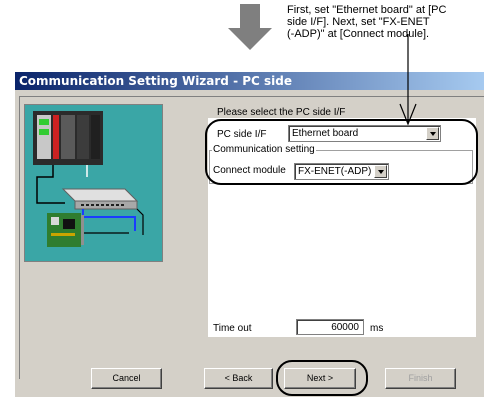 The height and width of the screenshot is (397, 484). I want to click on timeout-input: 60000, so click(330, 327).